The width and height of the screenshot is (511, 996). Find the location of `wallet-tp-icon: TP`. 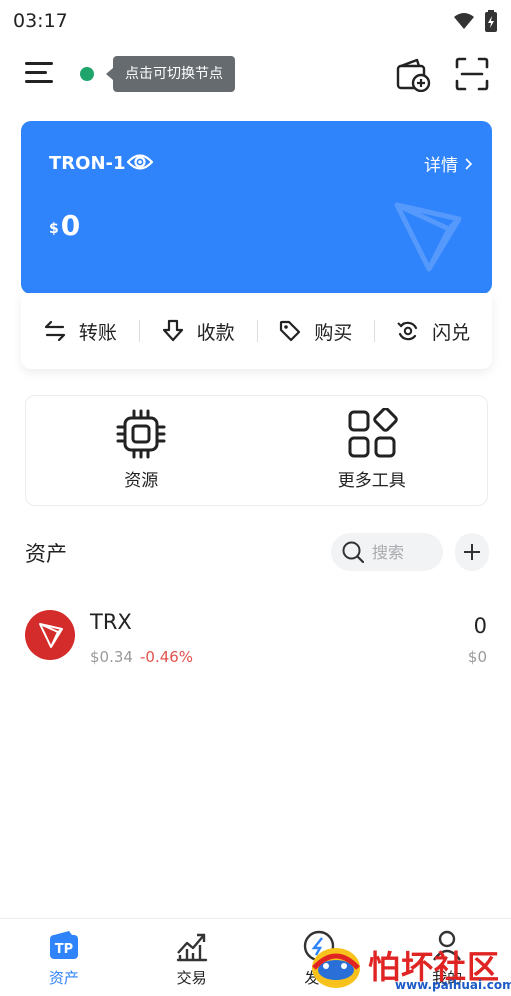

wallet-tp-icon: TP is located at coordinates (63, 945).